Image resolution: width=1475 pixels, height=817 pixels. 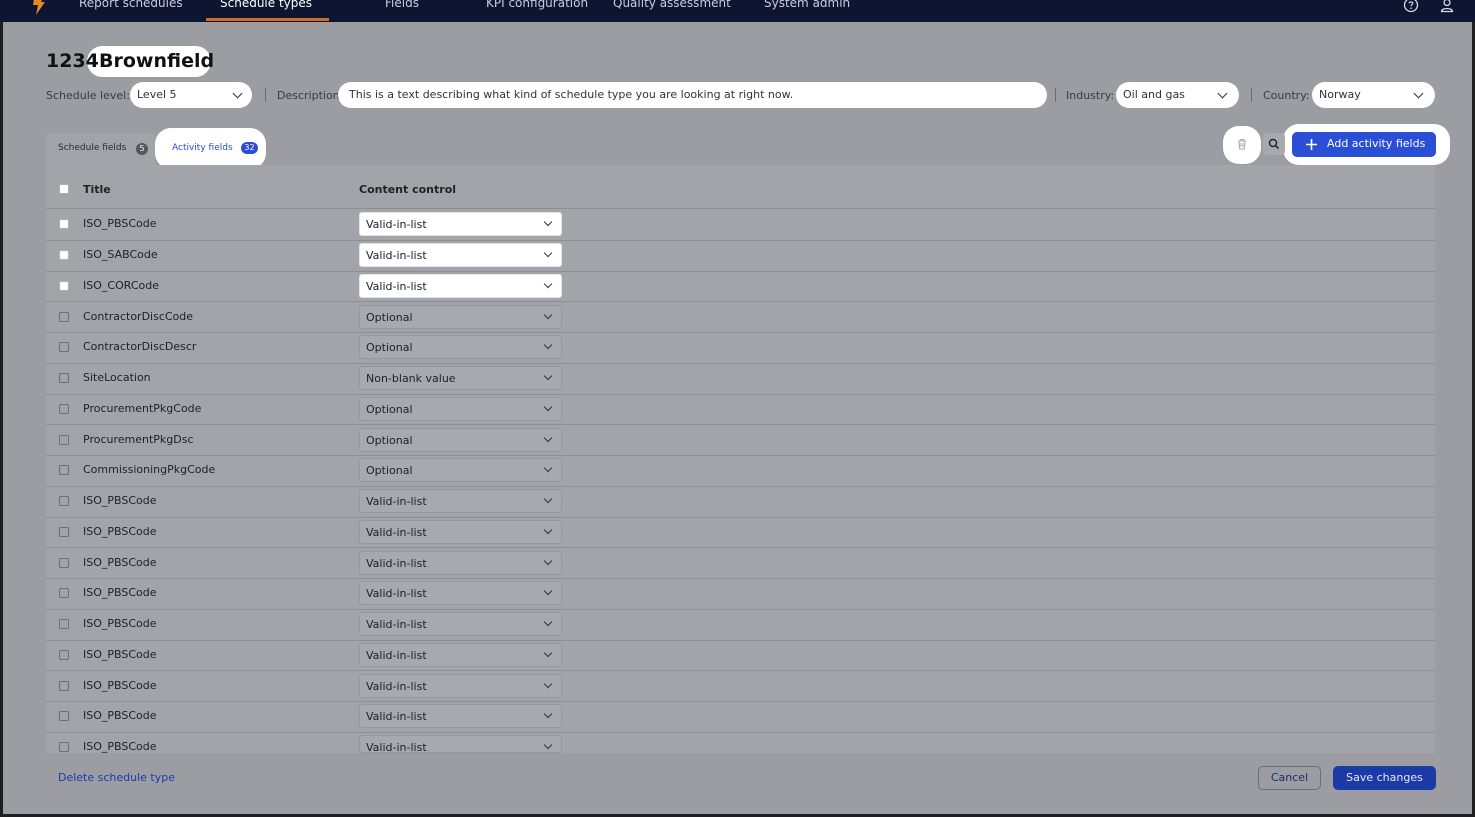 I want to click on tab-label: Schedule fields, so click(x=92, y=148).